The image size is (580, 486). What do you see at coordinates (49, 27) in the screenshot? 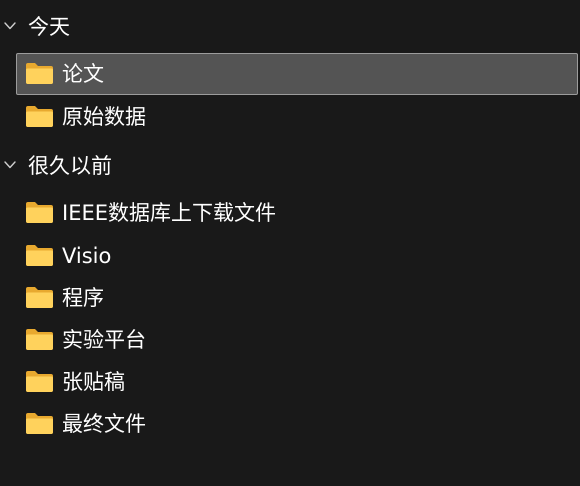
I see `group-label: 今天` at bounding box center [49, 27].